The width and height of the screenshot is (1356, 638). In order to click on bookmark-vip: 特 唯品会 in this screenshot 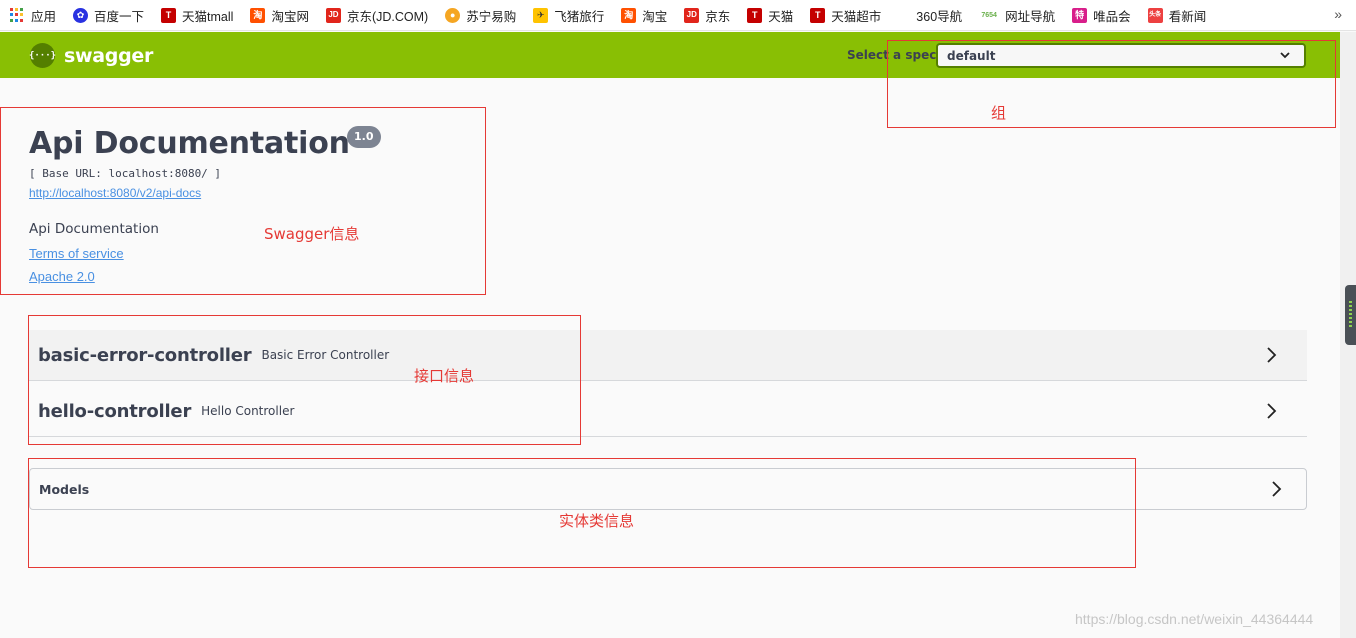, I will do `click(1101, 15)`.